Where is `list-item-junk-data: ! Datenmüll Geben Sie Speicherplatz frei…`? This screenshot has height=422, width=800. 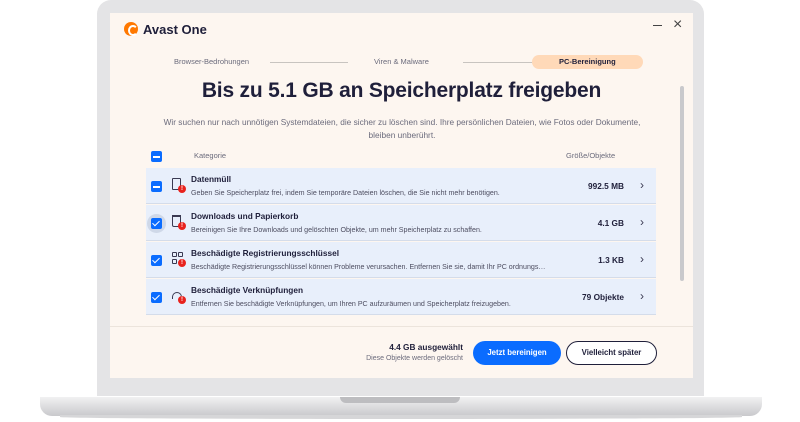
list-item-junk-data: ! Datenmüll Geben Sie Speicherplatz frei… is located at coordinates (401, 186).